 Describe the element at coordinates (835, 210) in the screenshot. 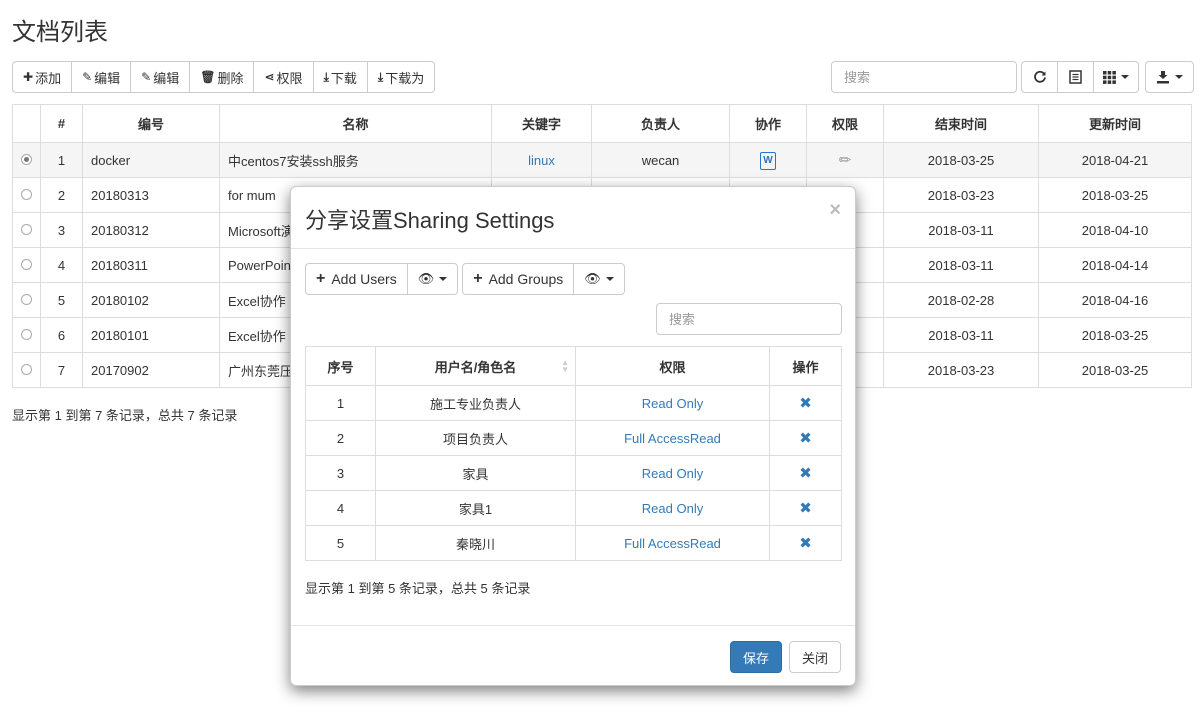

I see `close-icon: ×` at that location.